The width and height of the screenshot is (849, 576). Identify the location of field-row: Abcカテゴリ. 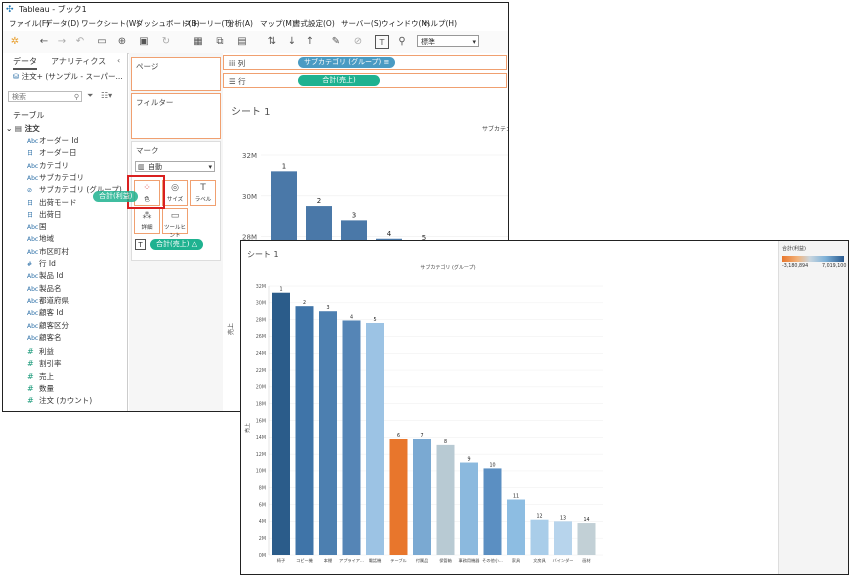
(48, 166).